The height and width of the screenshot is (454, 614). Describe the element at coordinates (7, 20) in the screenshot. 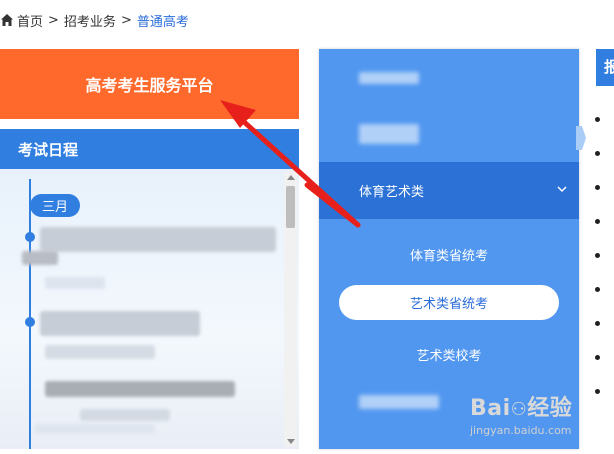

I see `home-icon` at that location.